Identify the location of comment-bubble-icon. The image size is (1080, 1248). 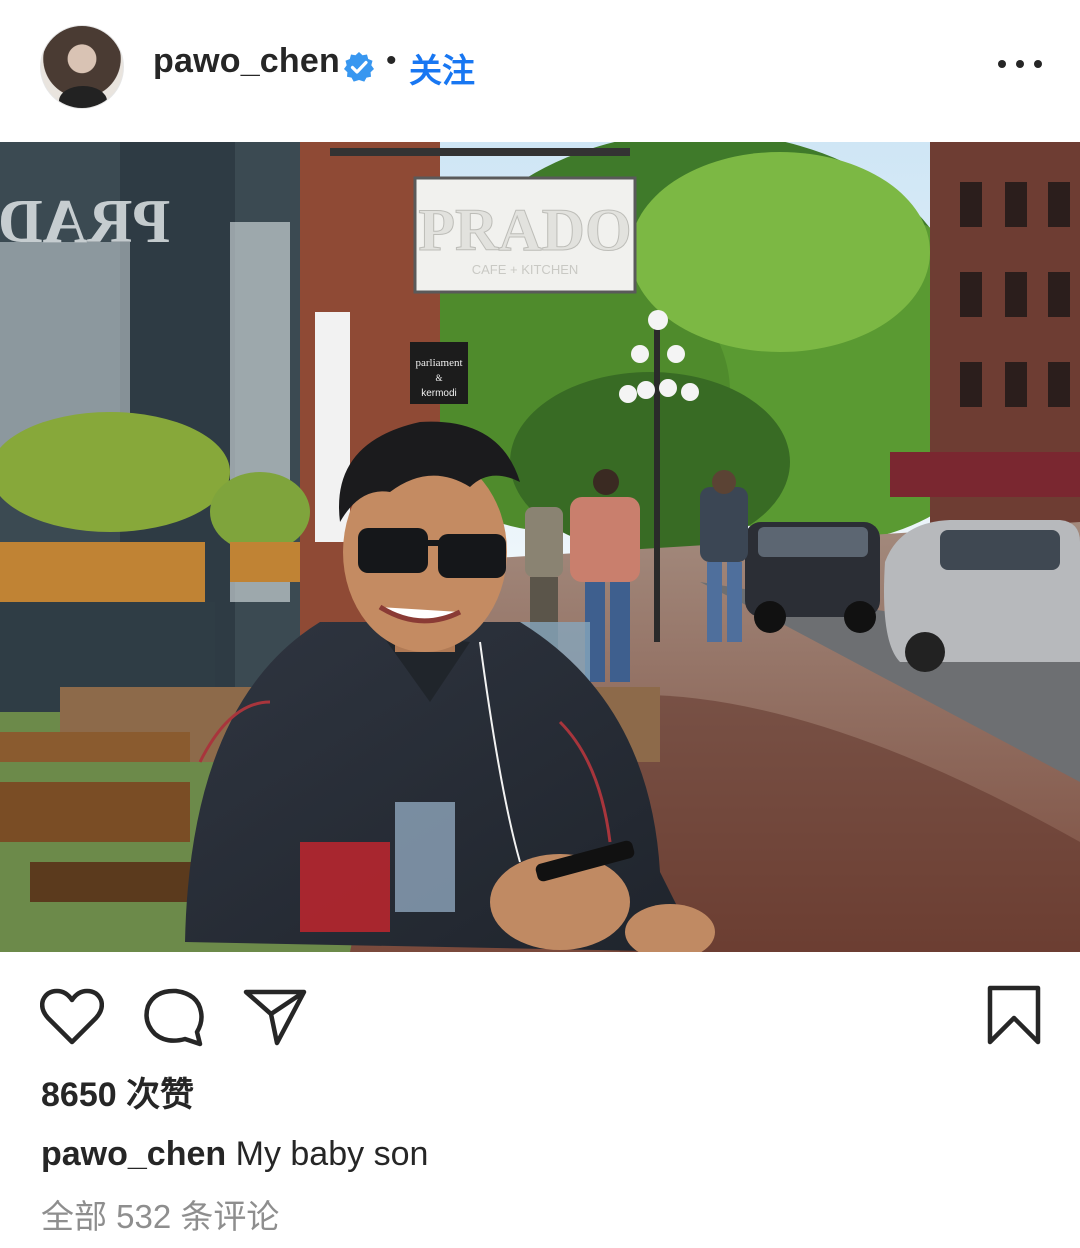
(174, 1017).